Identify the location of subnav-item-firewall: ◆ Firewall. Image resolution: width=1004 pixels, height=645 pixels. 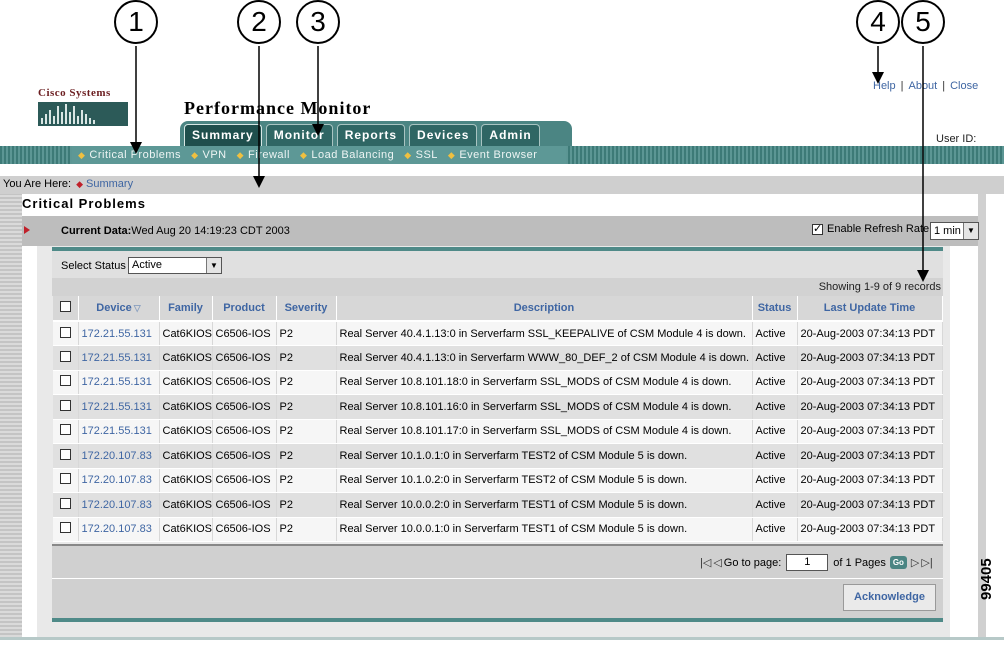
(263, 155).